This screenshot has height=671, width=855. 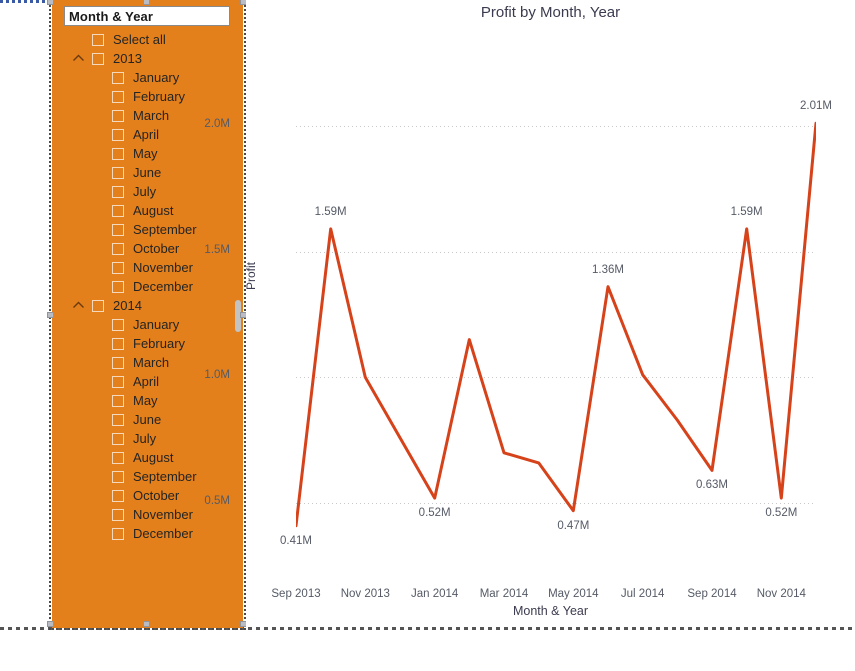 I want to click on x-axis-tick: Sep 2014, so click(x=712, y=594).